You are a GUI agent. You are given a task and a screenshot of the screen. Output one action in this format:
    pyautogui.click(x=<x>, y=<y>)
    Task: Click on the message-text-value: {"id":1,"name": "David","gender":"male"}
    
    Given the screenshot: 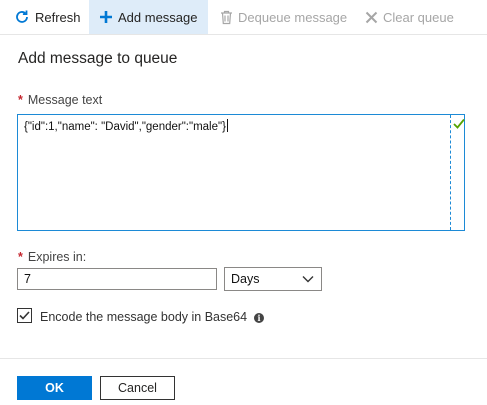 What is the action you would take?
    pyautogui.click(x=126, y=126)
    